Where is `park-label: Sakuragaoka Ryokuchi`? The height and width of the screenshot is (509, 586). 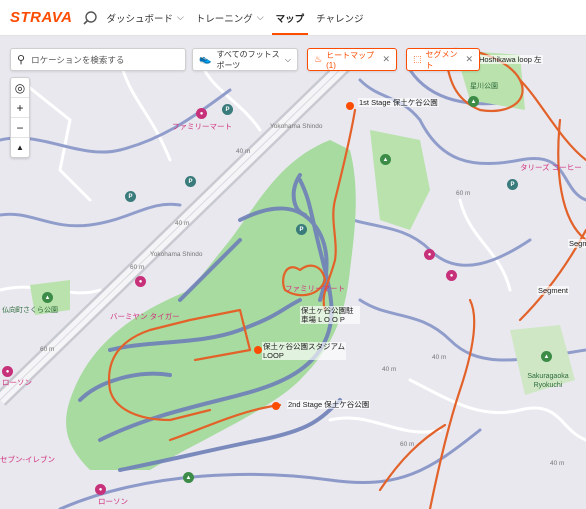
park-label: Sakuragaoka Ryokuchi is located at coordinates (548, 381).